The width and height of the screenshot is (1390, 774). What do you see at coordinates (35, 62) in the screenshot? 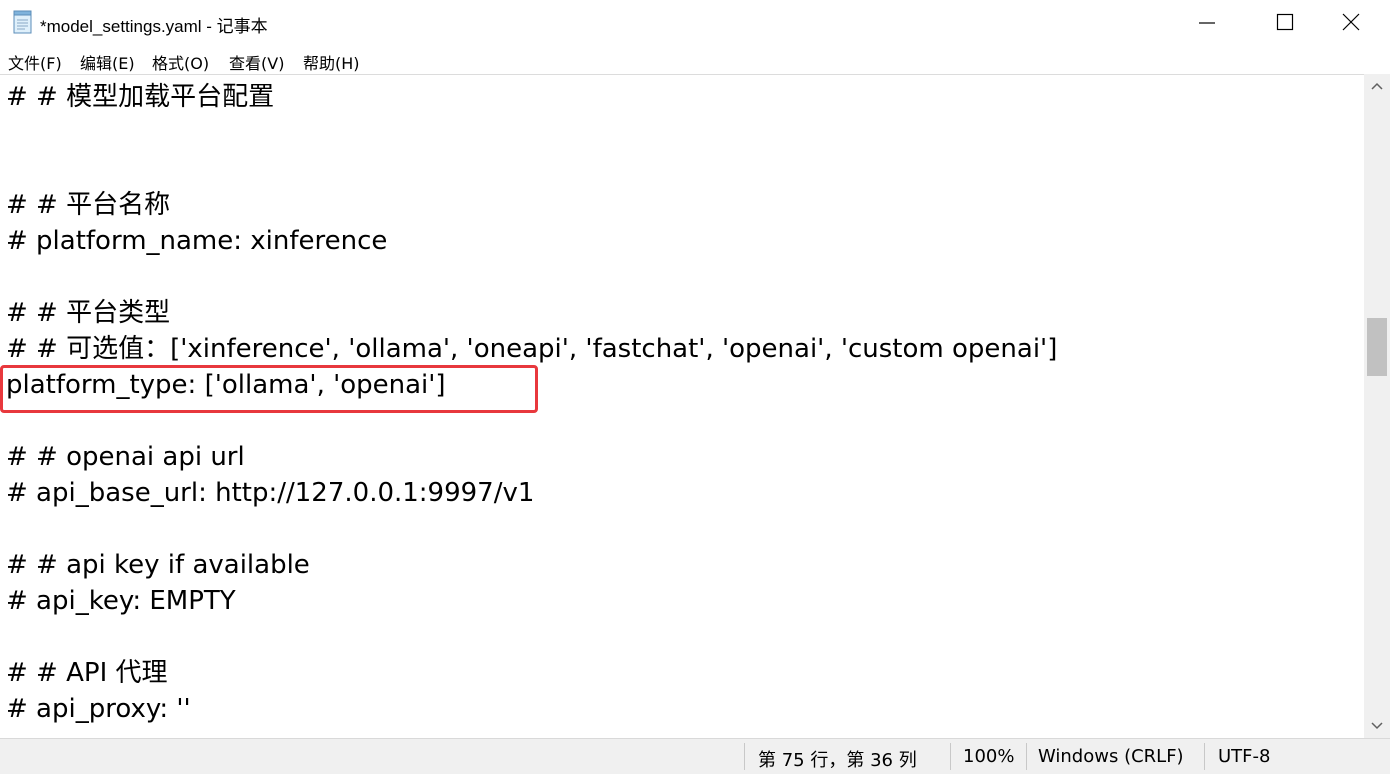
I see `menu-file: 文件(F)` at bounding box center [35, 62].